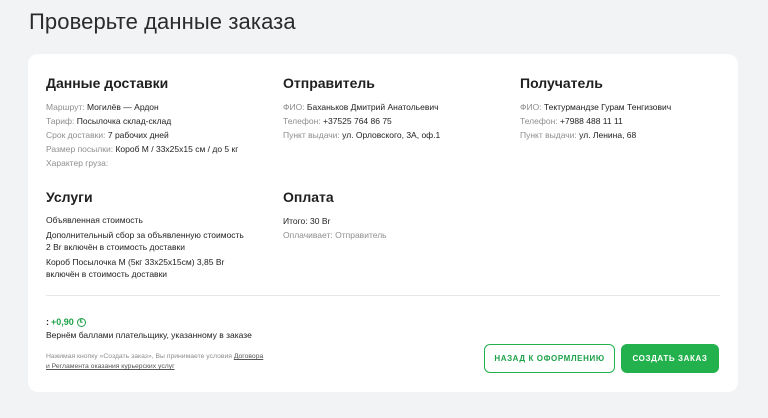  What do you see at coordinates (561, 83) in the screenshot?
I see `recipient-title: Получатель` at bounding box center [561, 83].